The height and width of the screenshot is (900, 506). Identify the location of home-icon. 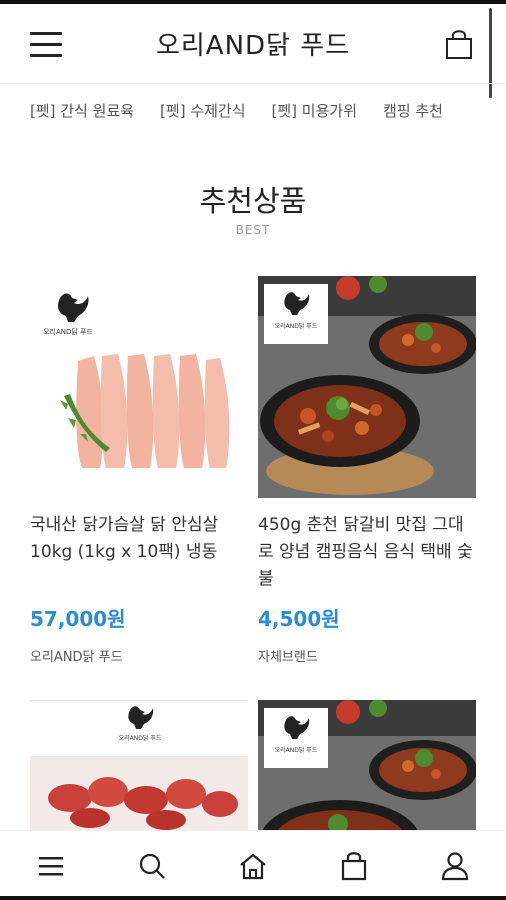
(253, 866).